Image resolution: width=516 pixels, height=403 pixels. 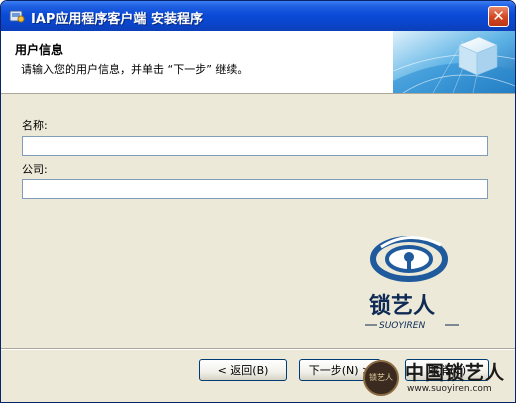 I want to click on page-subtitle: 请输入您的用户信息，并单击 “下一步” 继续。, so click(x=135, y=69).